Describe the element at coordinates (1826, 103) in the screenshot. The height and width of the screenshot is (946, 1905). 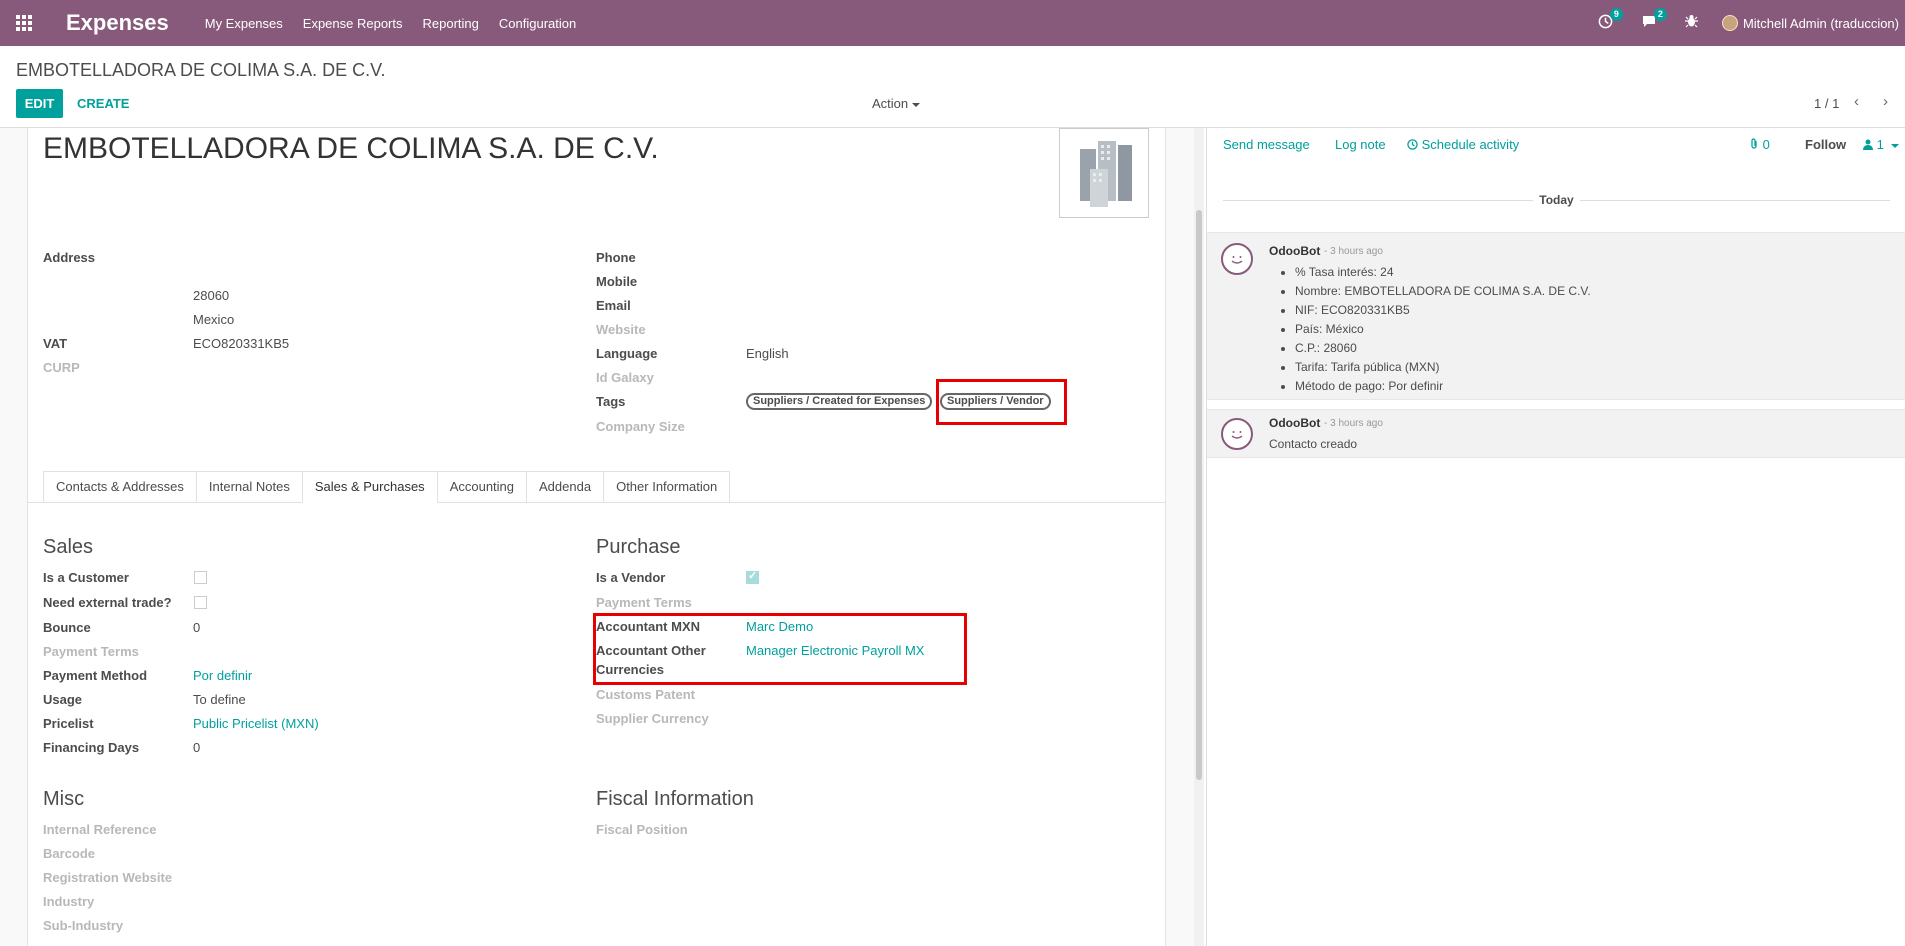
I see `pager-value: 1 / 1` at that location.